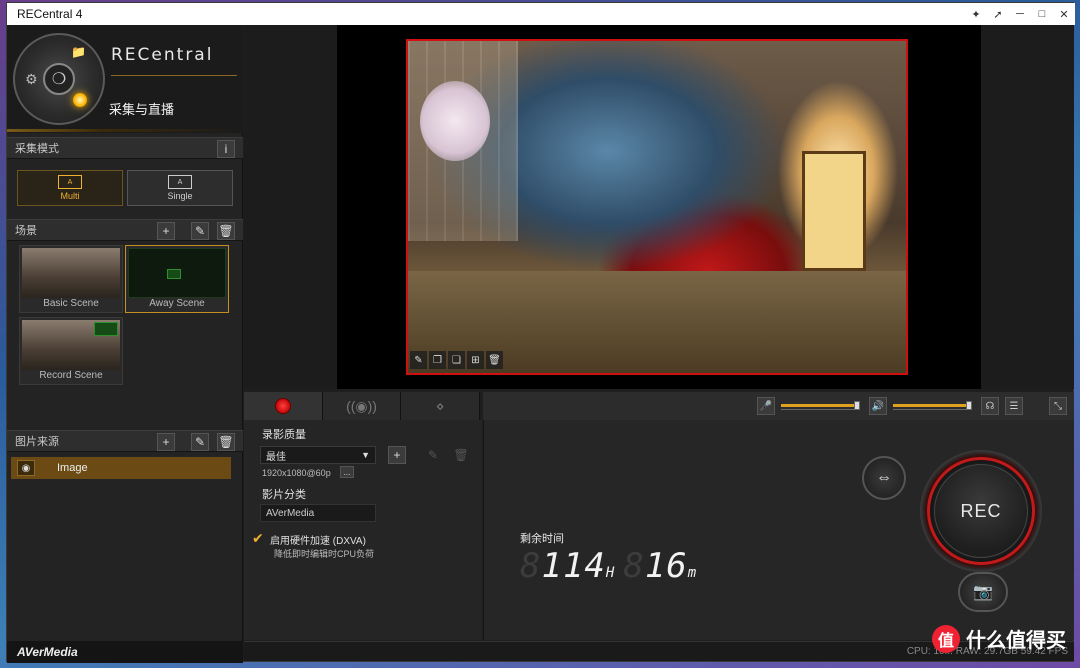  What do you see at coordinates (990, 406) in the screenshot?
I see `headphones-icon: ☊` at bounding box center [990, 406].